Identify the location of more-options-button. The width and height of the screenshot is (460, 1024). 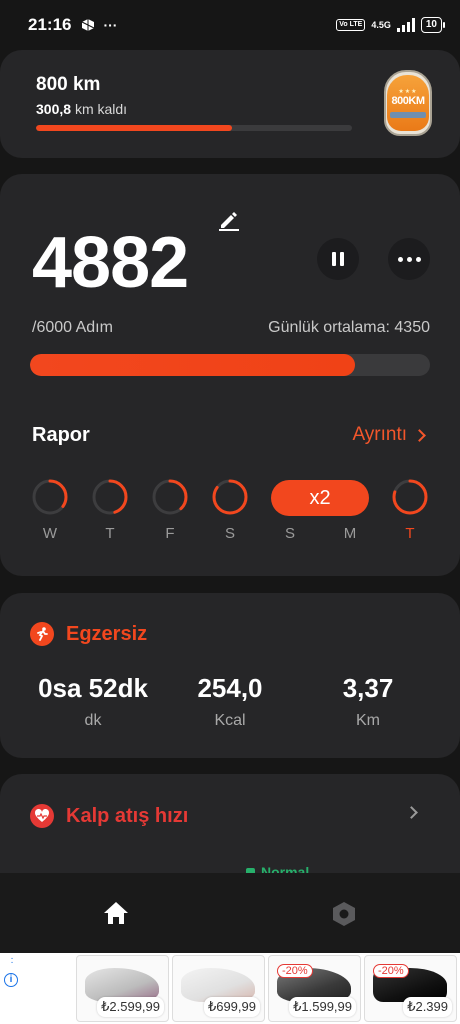
(409, 259).